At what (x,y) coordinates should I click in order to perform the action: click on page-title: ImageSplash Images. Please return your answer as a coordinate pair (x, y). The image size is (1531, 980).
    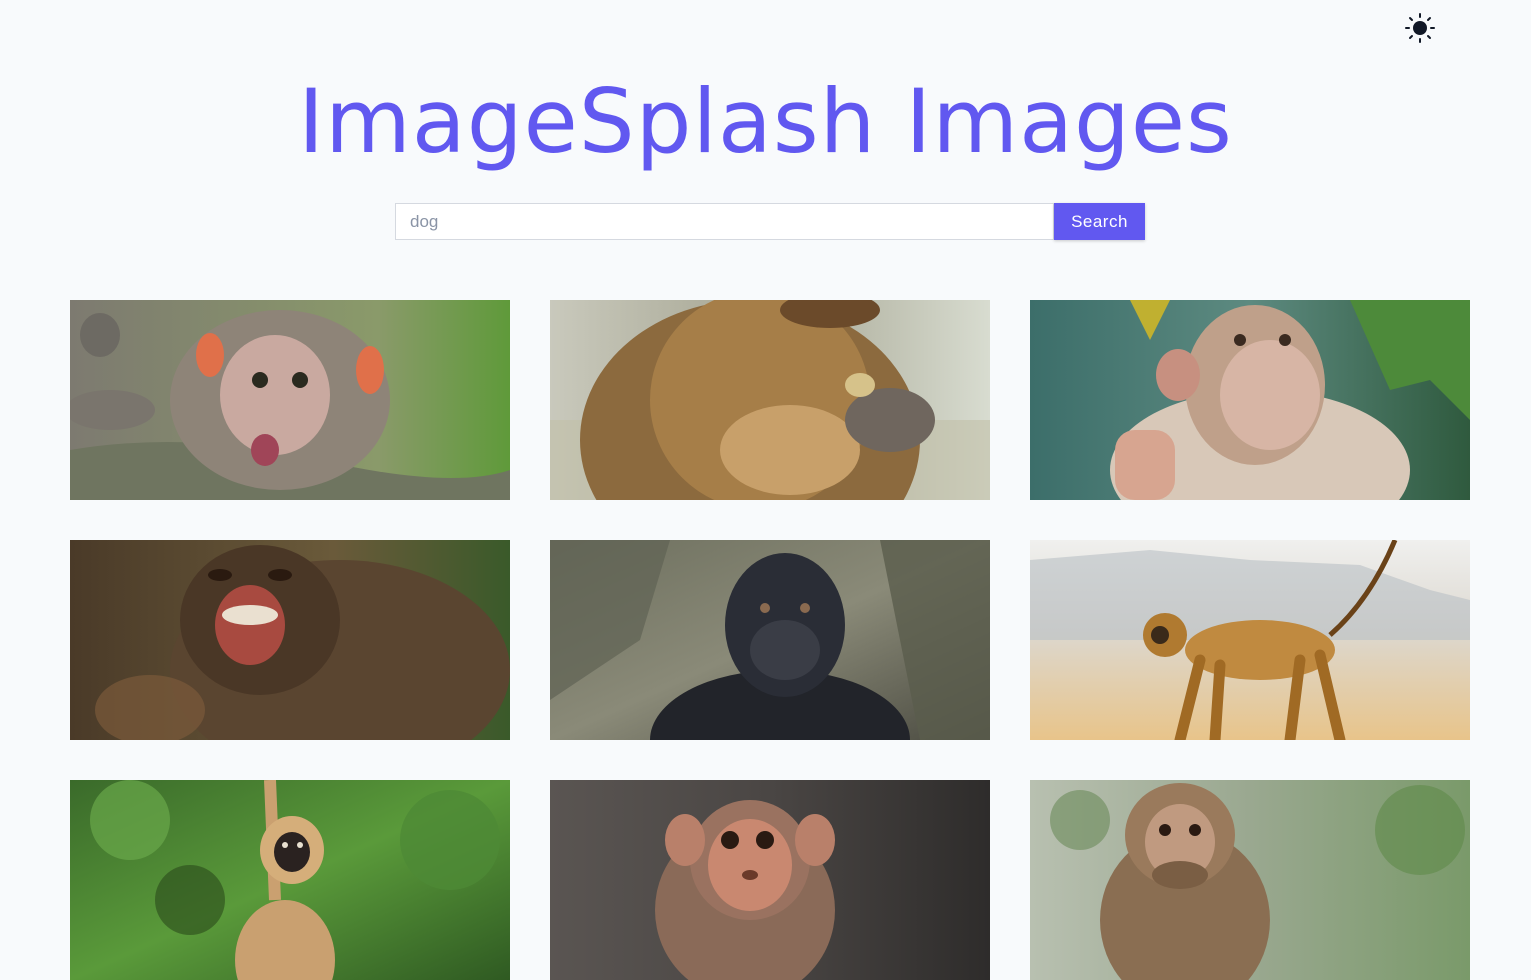
    Looking at the image, I should click on (765, 121).